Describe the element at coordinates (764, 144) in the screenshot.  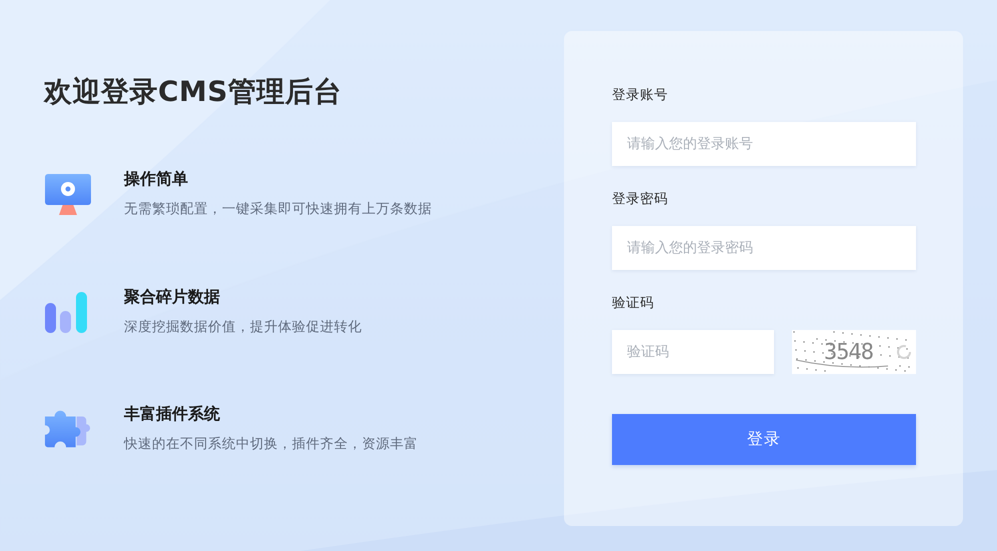
I see `account-input-field: 请输入您的登录账号` at that location.